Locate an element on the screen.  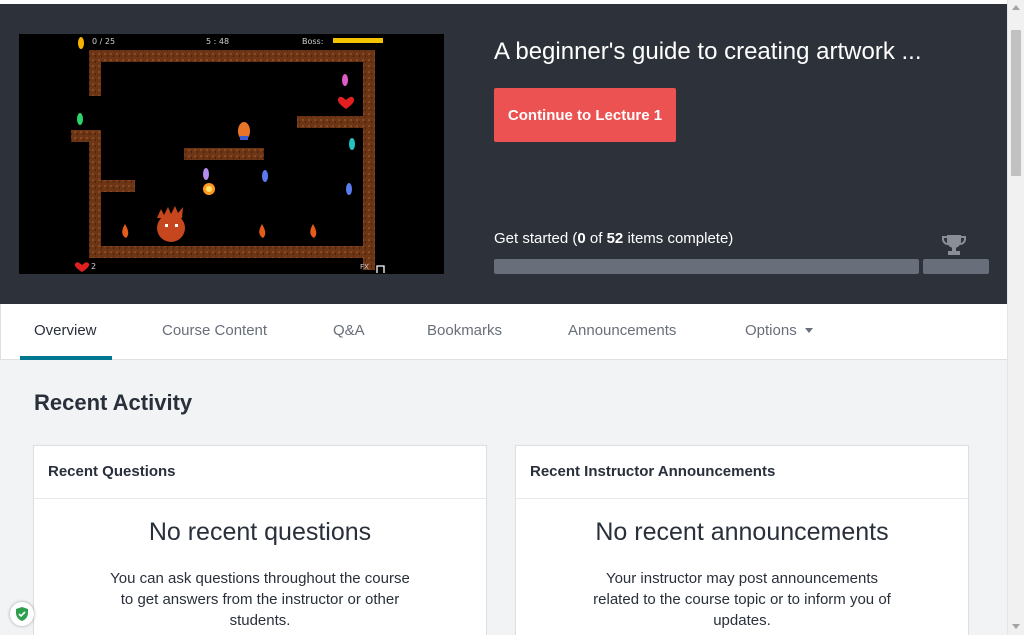
tab-overview: Overview is located at coordinates (65, 332).